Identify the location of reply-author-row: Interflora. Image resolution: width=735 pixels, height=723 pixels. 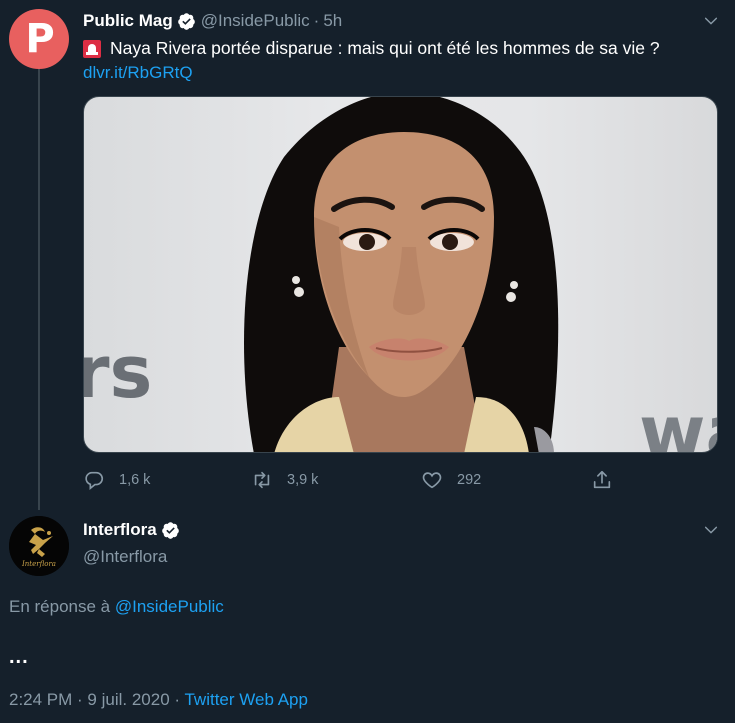
(134, 530).